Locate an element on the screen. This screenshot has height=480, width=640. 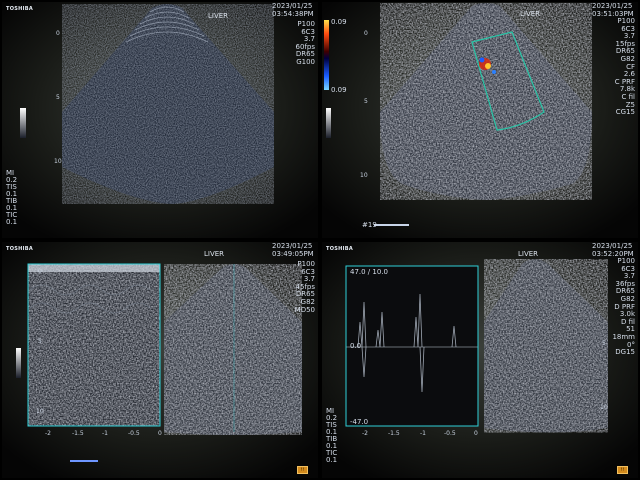
frame-number: #19 is located at coordinates (369, 225).